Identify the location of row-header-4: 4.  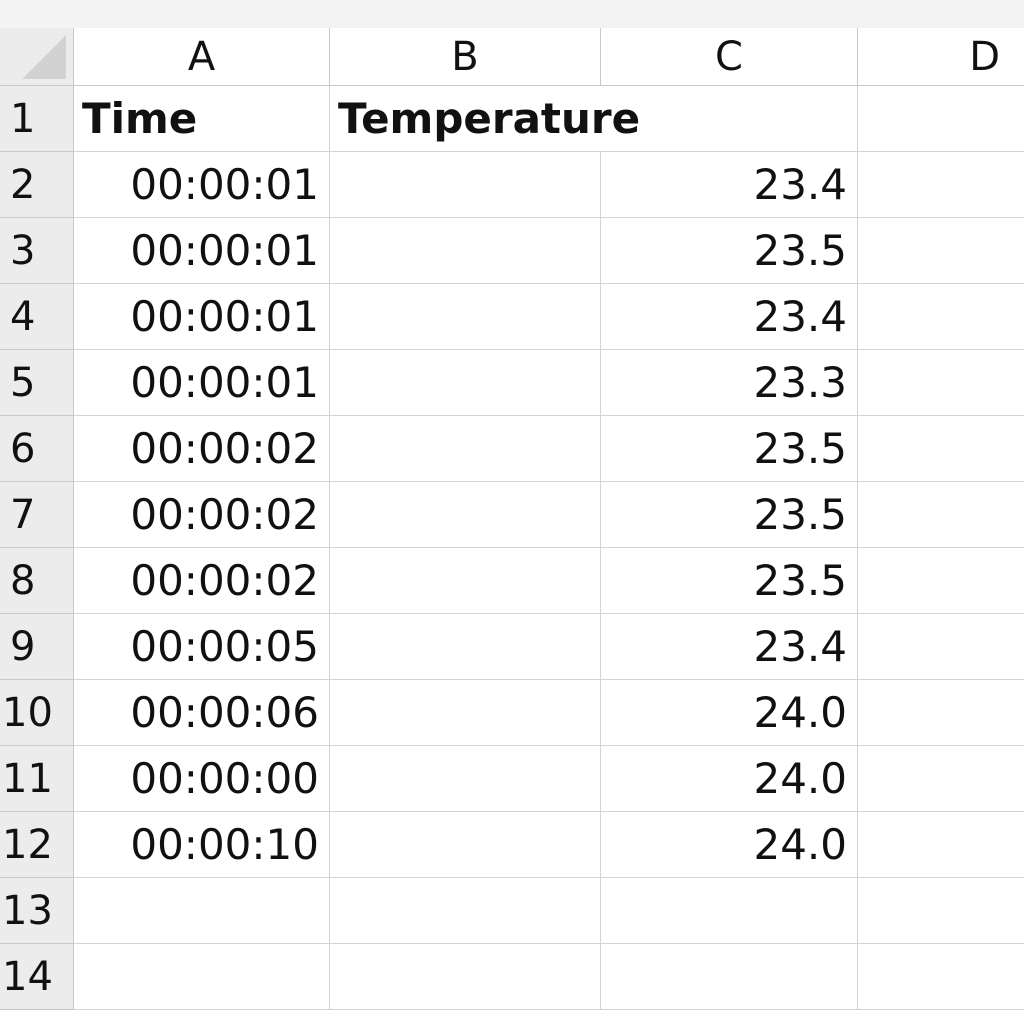
(37, 317).